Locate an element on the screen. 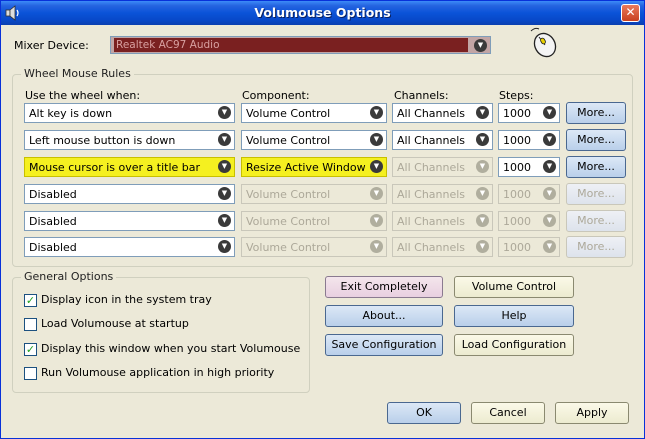 The image size is (645, 439). wheel-when-select: Left mouse button is down ▼ is located at coordinates (129, 140).